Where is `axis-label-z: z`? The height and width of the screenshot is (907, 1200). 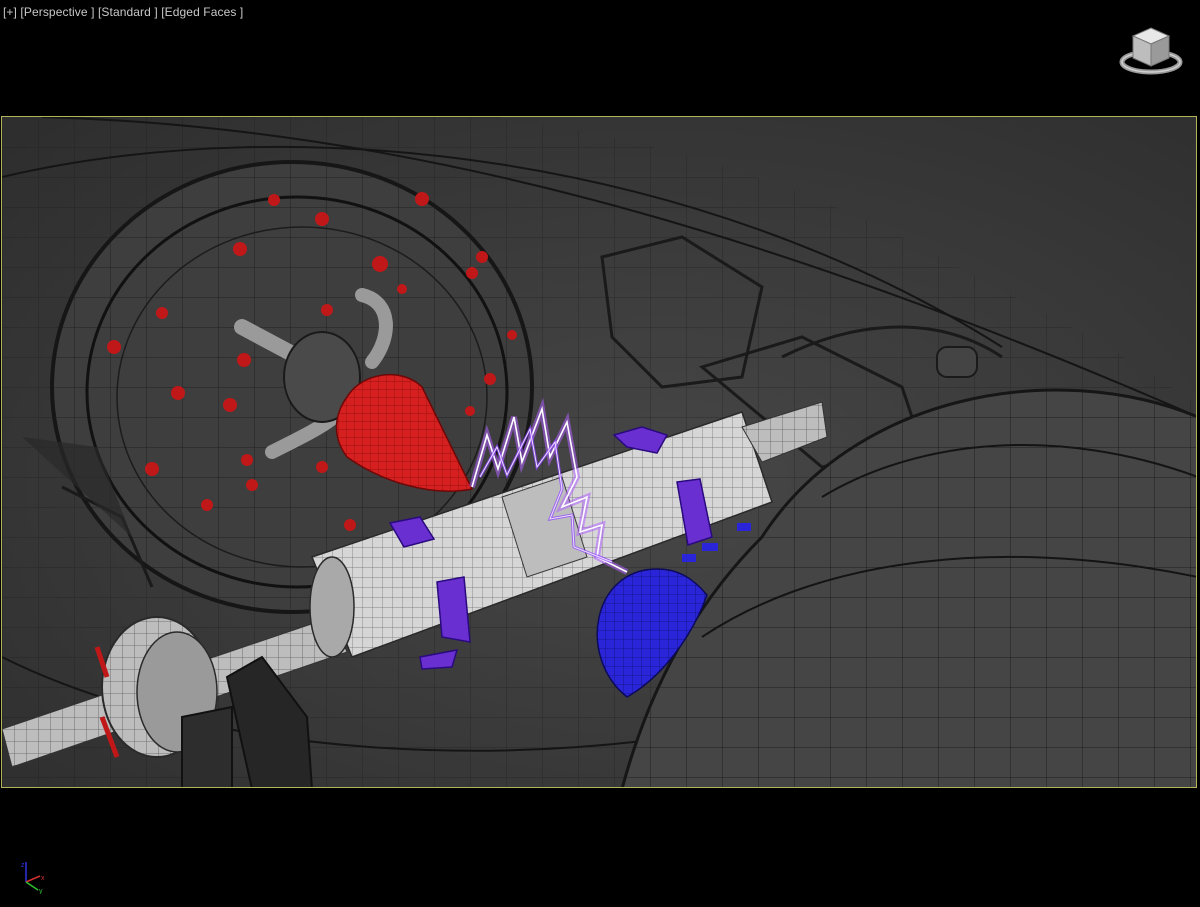
axis-label-z: z is located at coordinates (23, 865).